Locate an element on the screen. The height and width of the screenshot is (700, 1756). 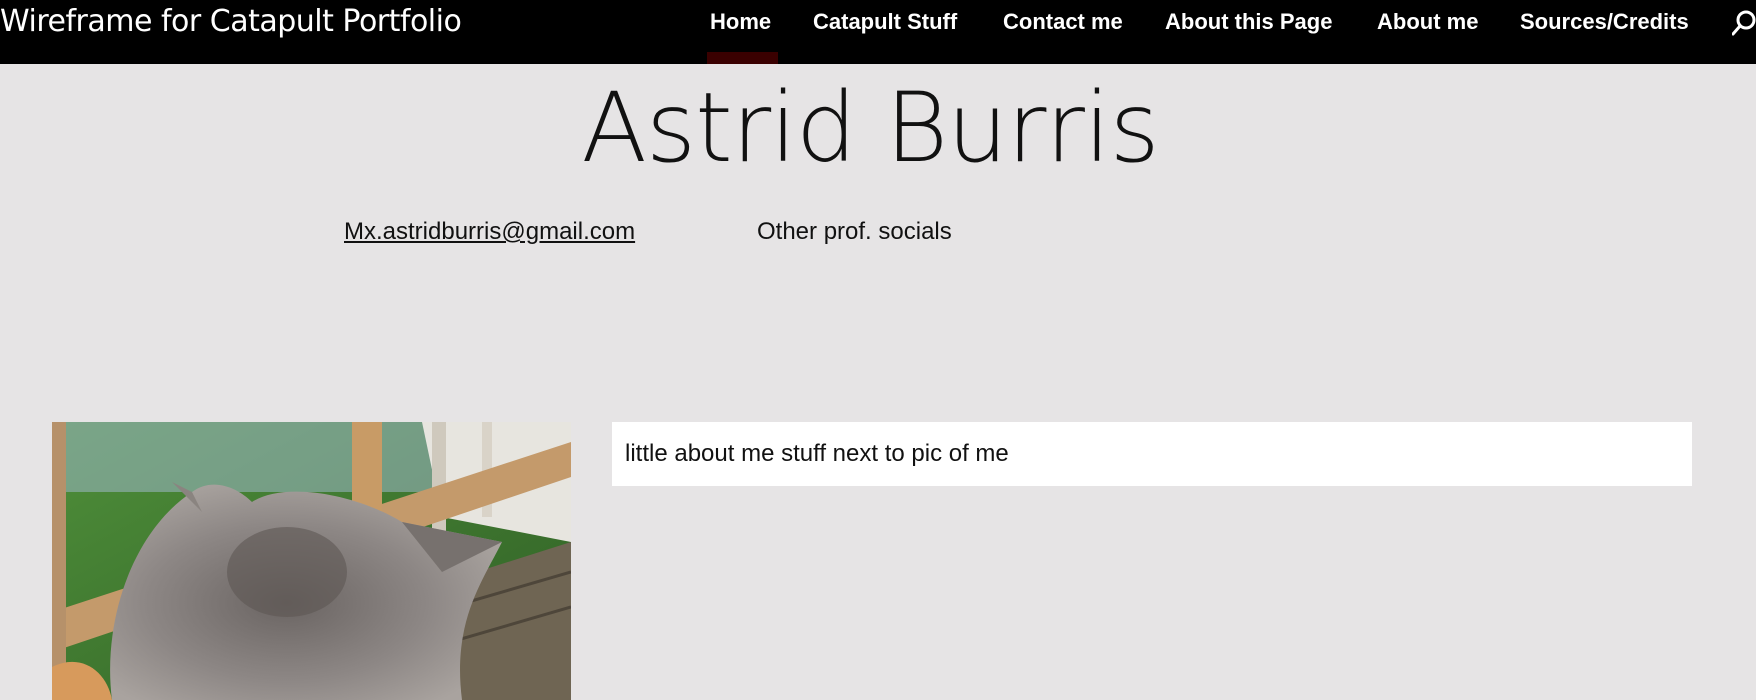
page-title-text: Astrid Burris is located at coordinates (870, 128).